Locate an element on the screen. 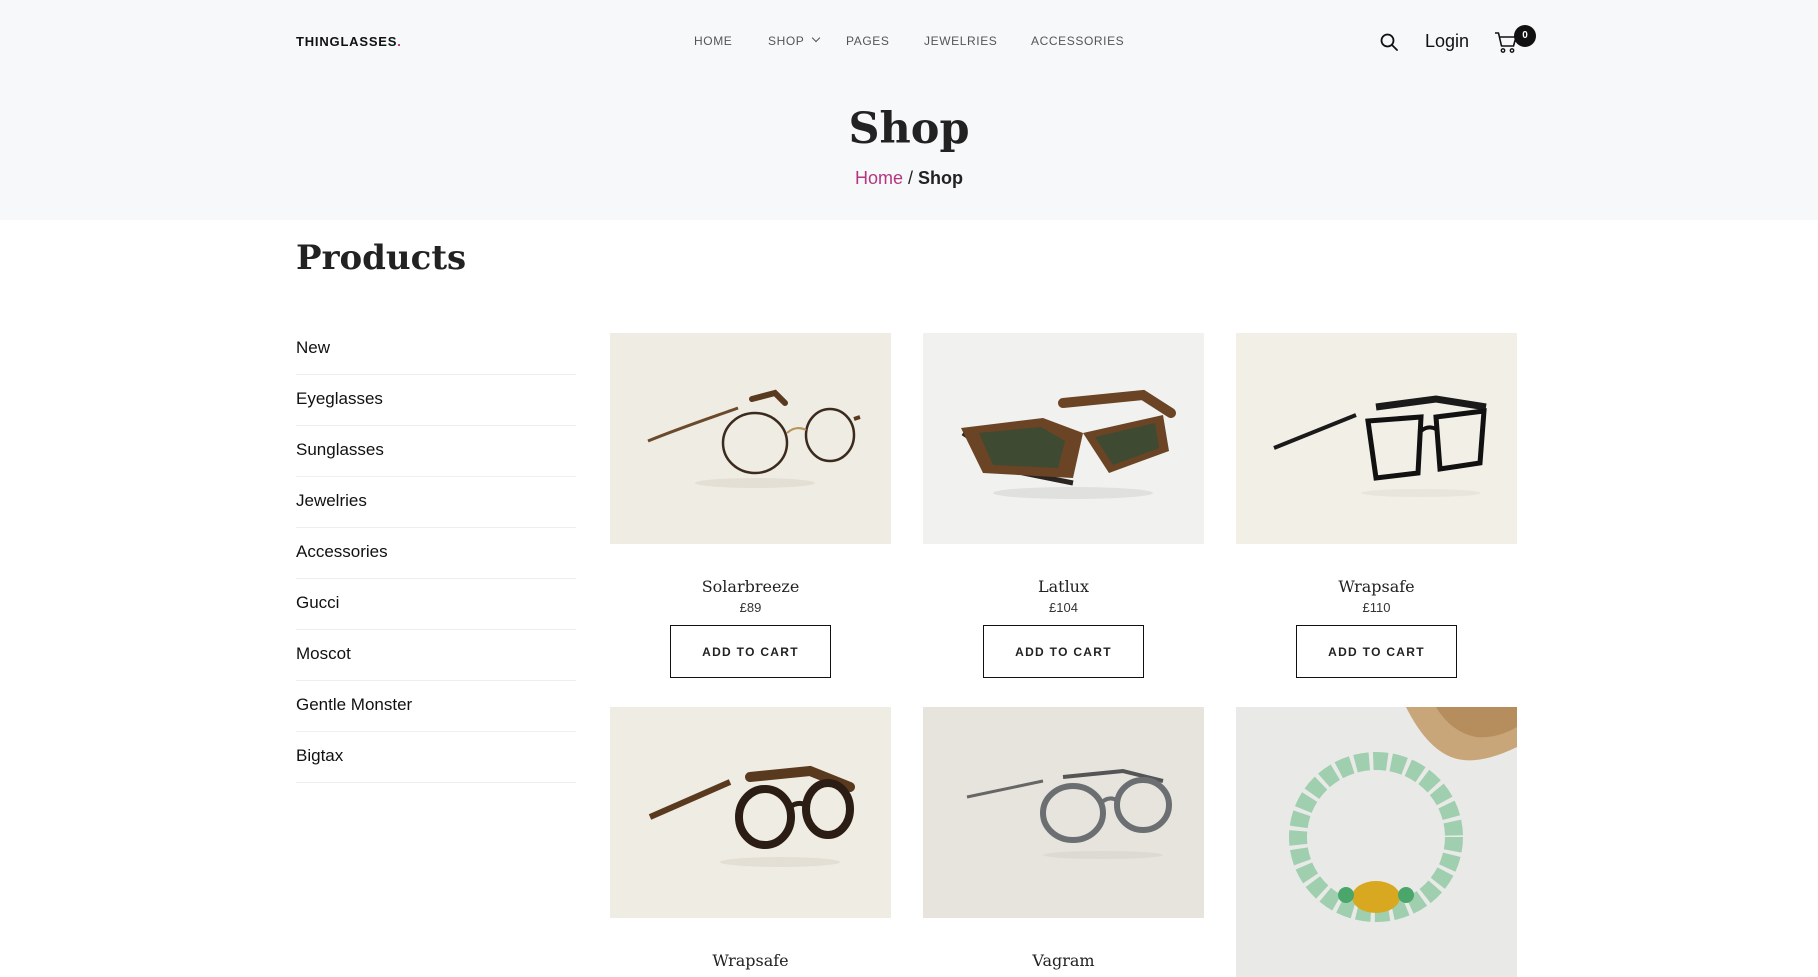 The image size is (1818, 977). category-jewelries: Jewelries is located at coordinates (436, 502).